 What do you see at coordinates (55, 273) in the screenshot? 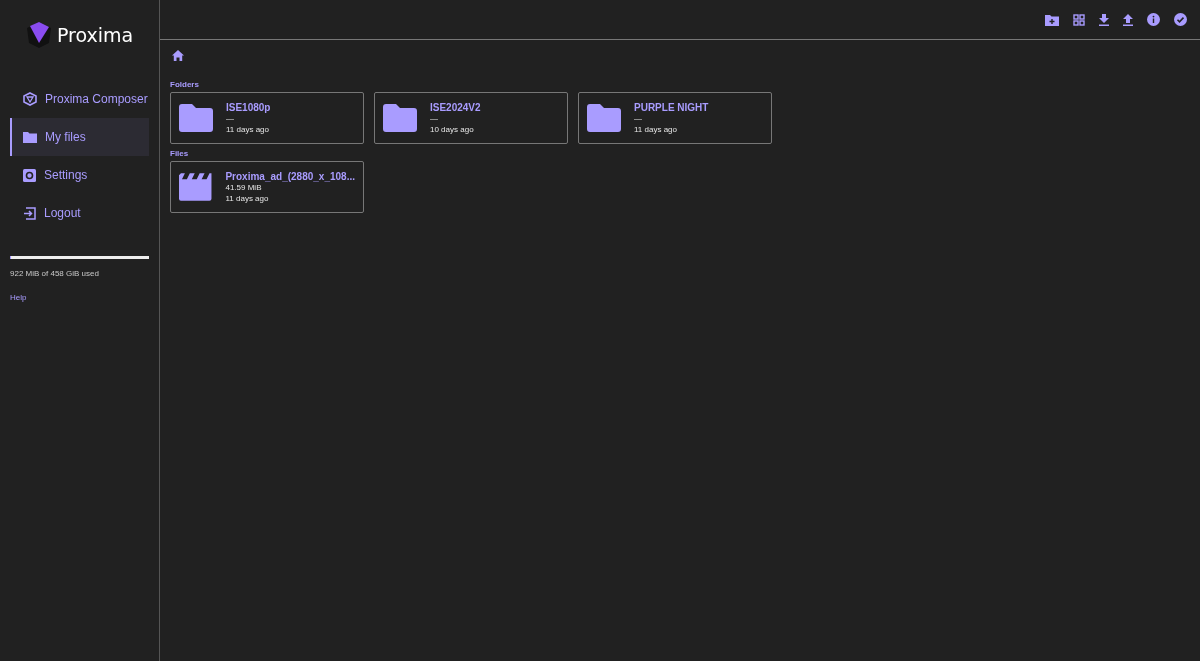
I see `storage-usage: 922 MiB of 458 GiB used` at bounding box center [55, 273].